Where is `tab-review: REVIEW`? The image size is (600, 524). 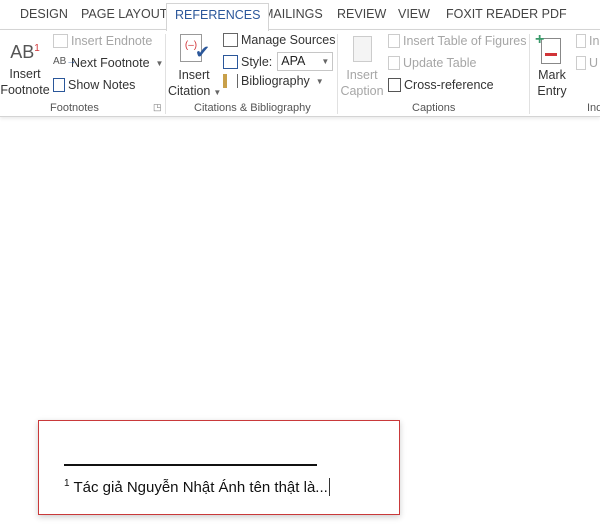
tab-review: REVIEW is located at coordinates (361, 14).